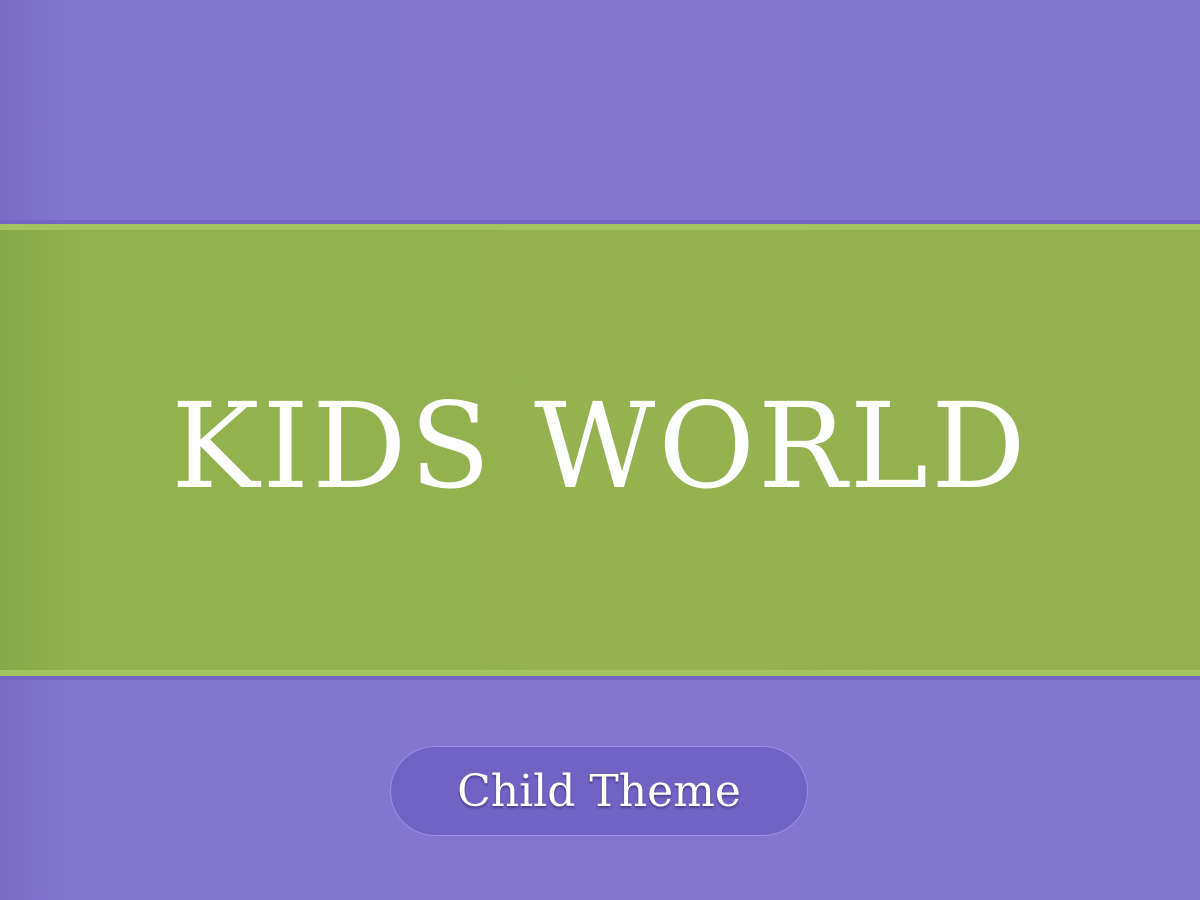 The width and height of the screenshot is (1200, 900). What do you see at coordinates (599, 791) in the screenshot?
I see `child-theme-badge: Child Theme` at bounding box center [599, 791].